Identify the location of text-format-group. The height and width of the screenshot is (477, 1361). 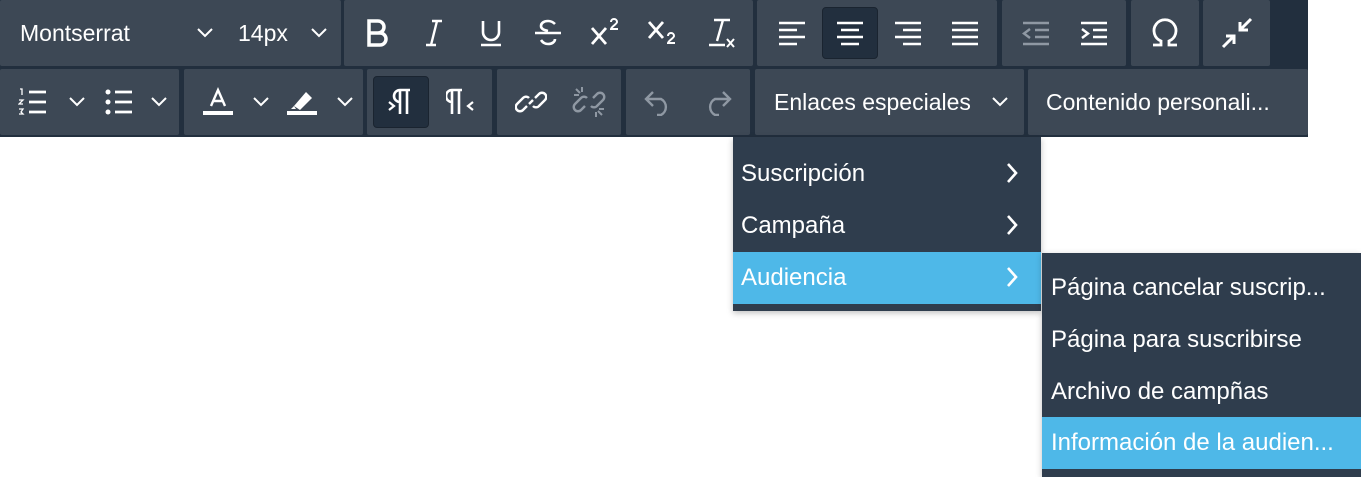
(548, 33).